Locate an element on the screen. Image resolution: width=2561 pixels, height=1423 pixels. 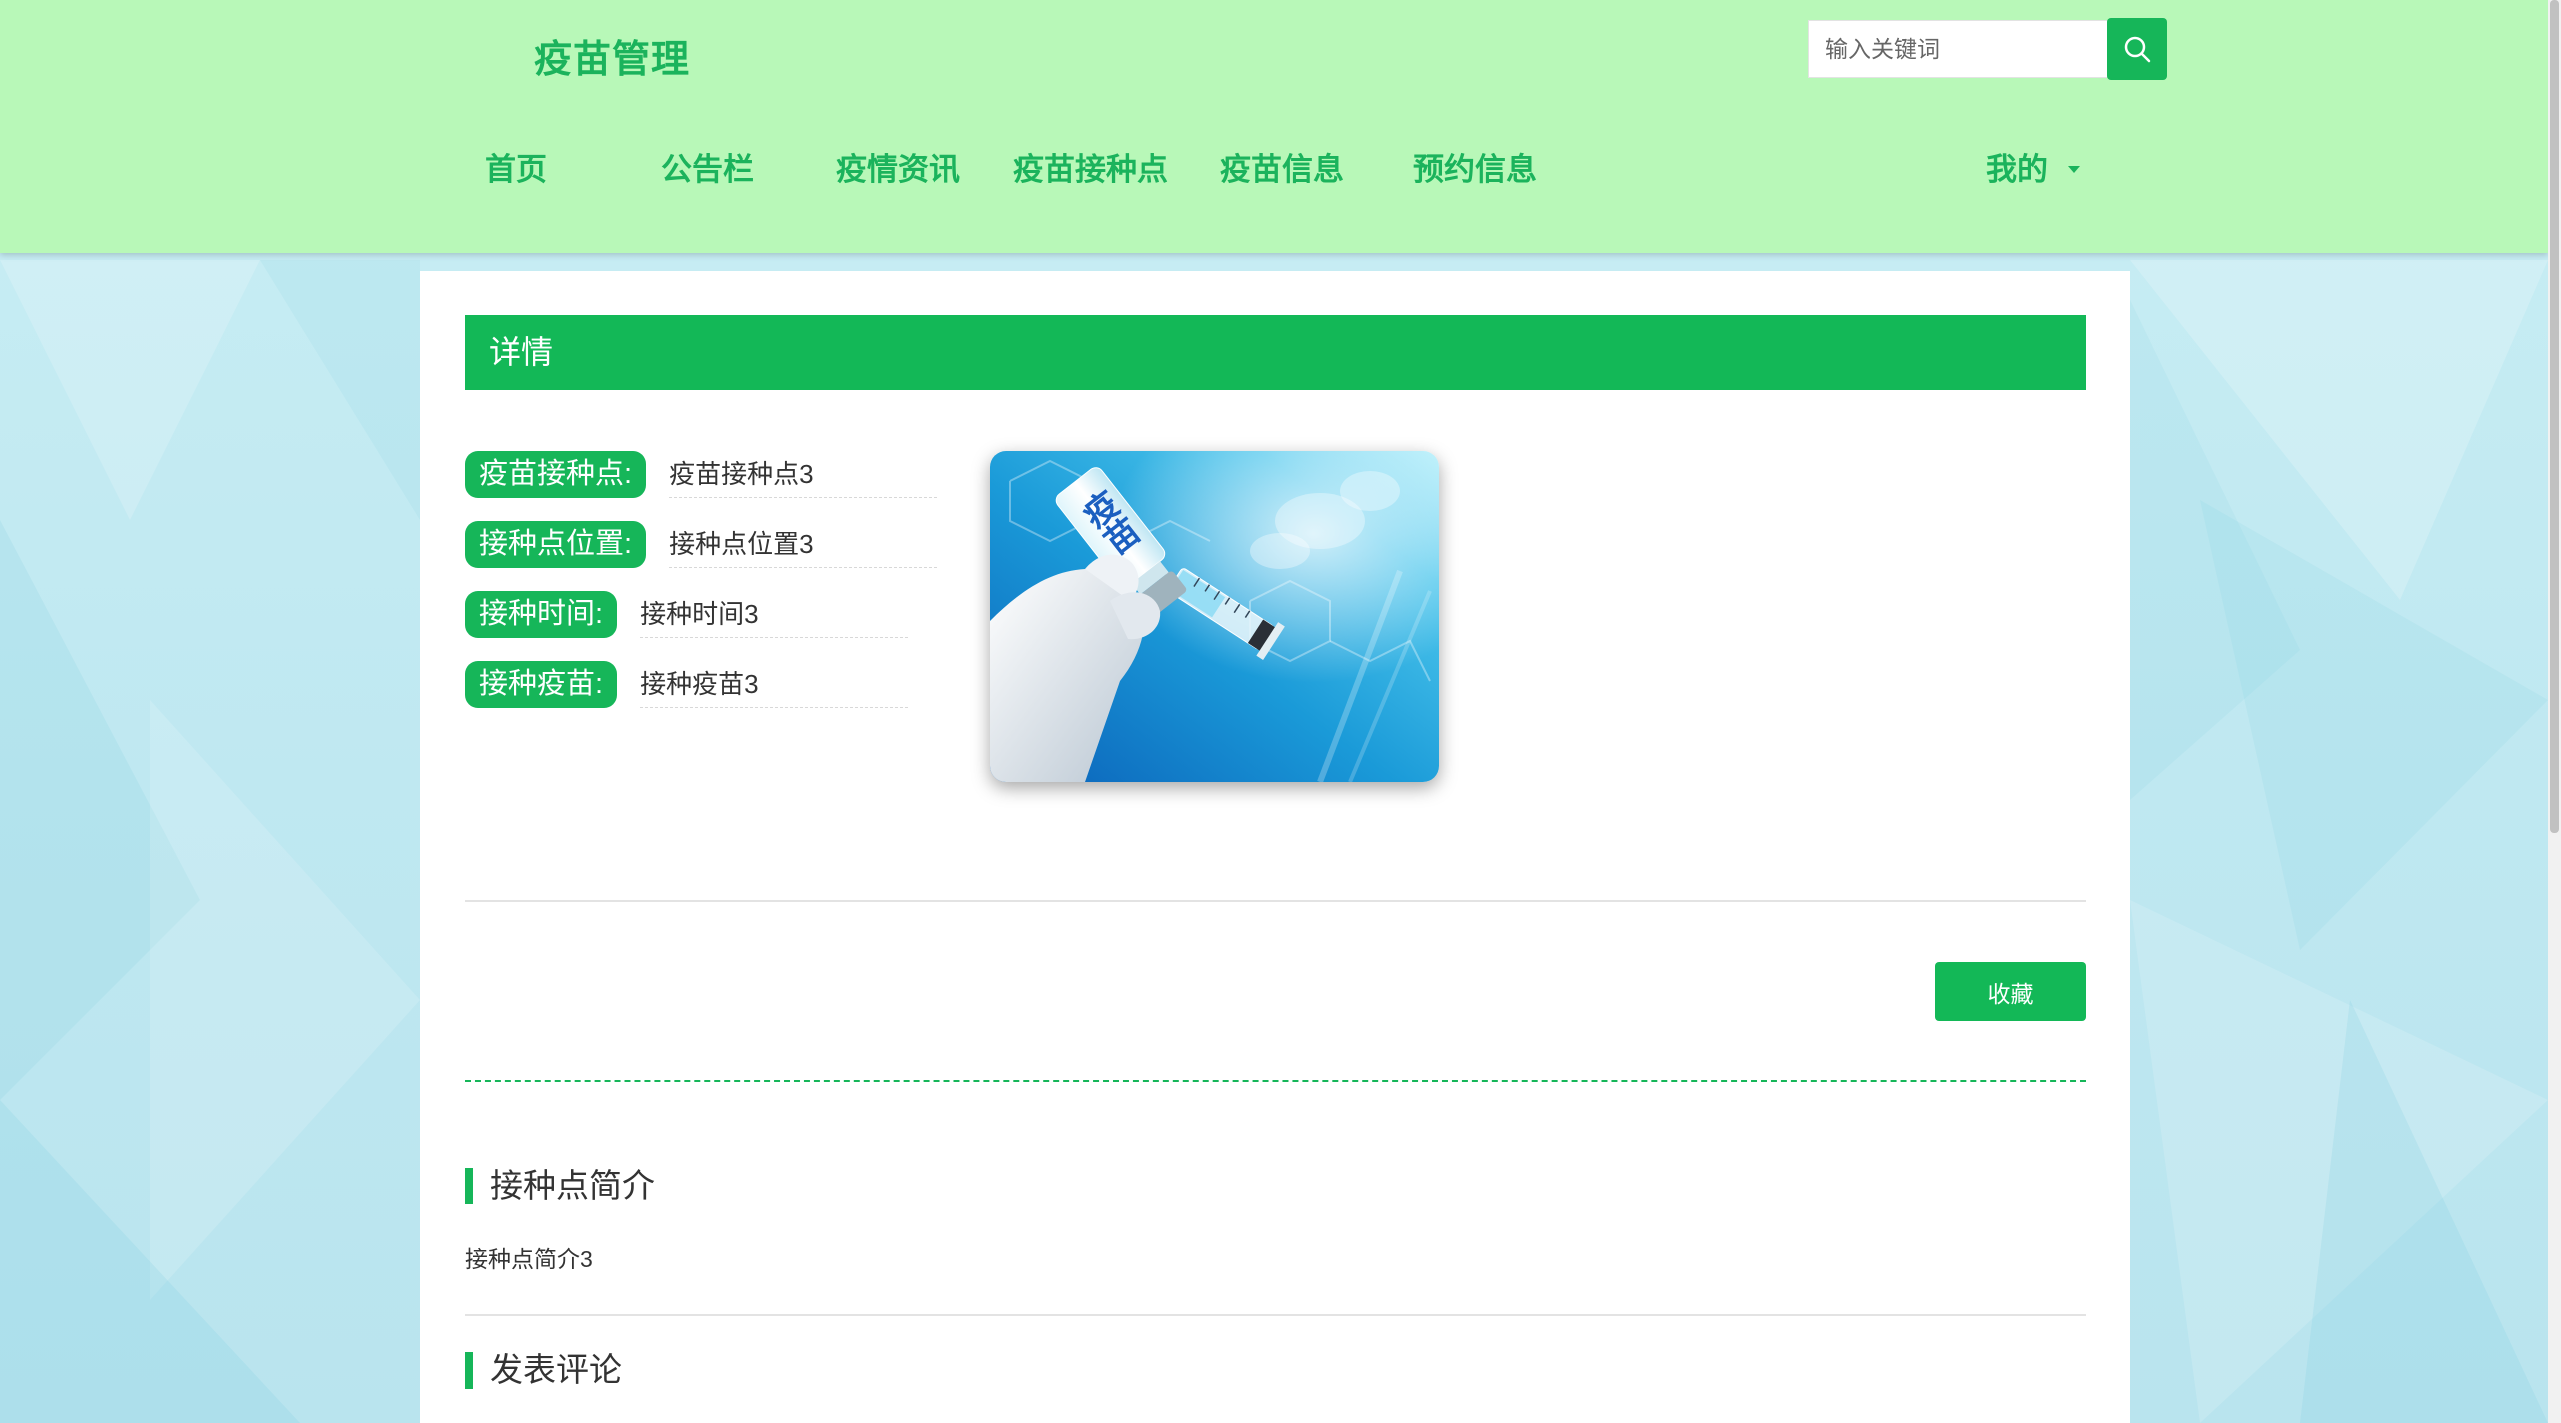
nav-epidemic-news: 疫情资讯 is located at coordinates (898, 170).